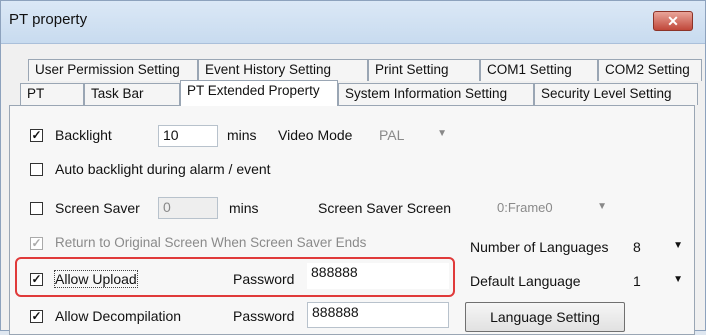  I want to click on tab-print-setting: Print Setting, so click(424, 70).